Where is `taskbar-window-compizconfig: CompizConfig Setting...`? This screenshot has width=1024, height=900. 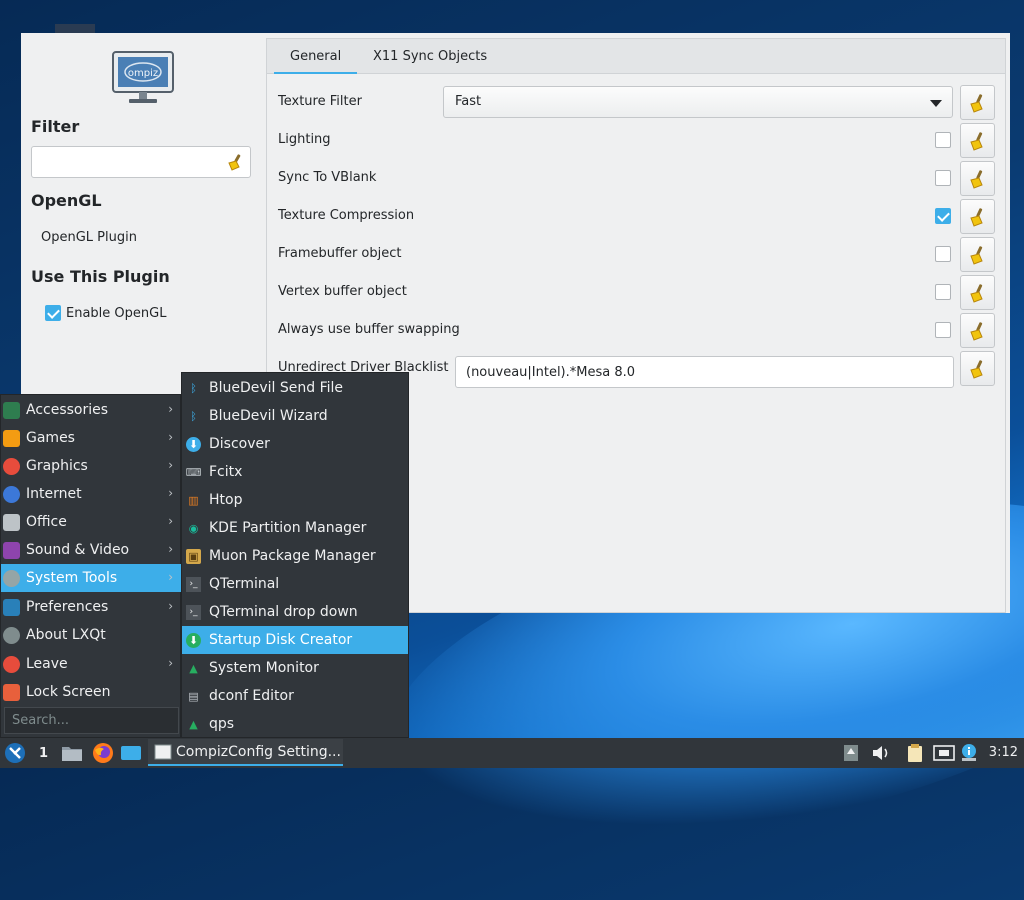 taskbar-window-compizconfig: CompizConfig Setting... is located at coordinates (245, 752).